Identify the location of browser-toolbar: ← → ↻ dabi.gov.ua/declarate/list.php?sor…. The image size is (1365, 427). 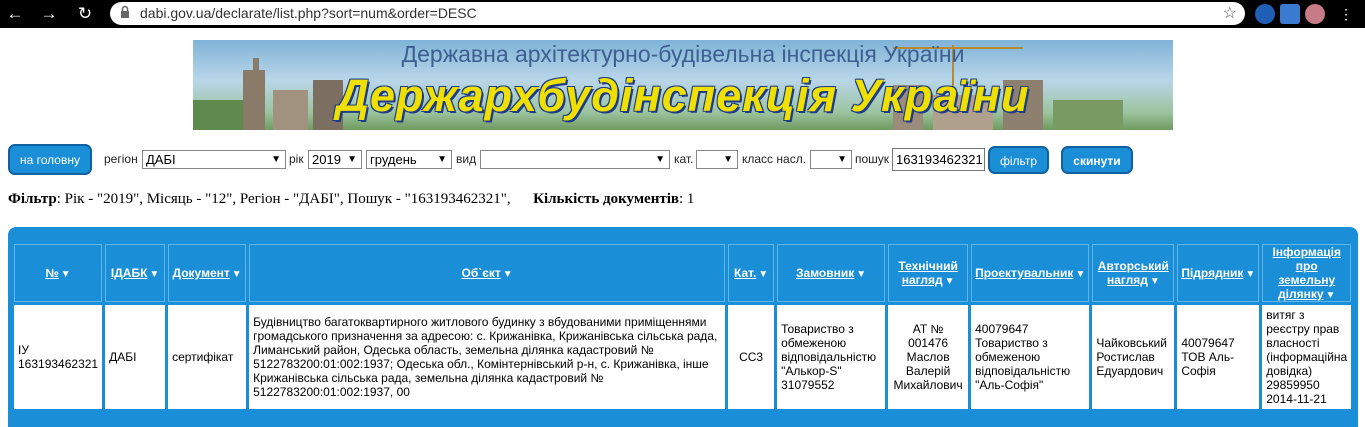
(682, 14).